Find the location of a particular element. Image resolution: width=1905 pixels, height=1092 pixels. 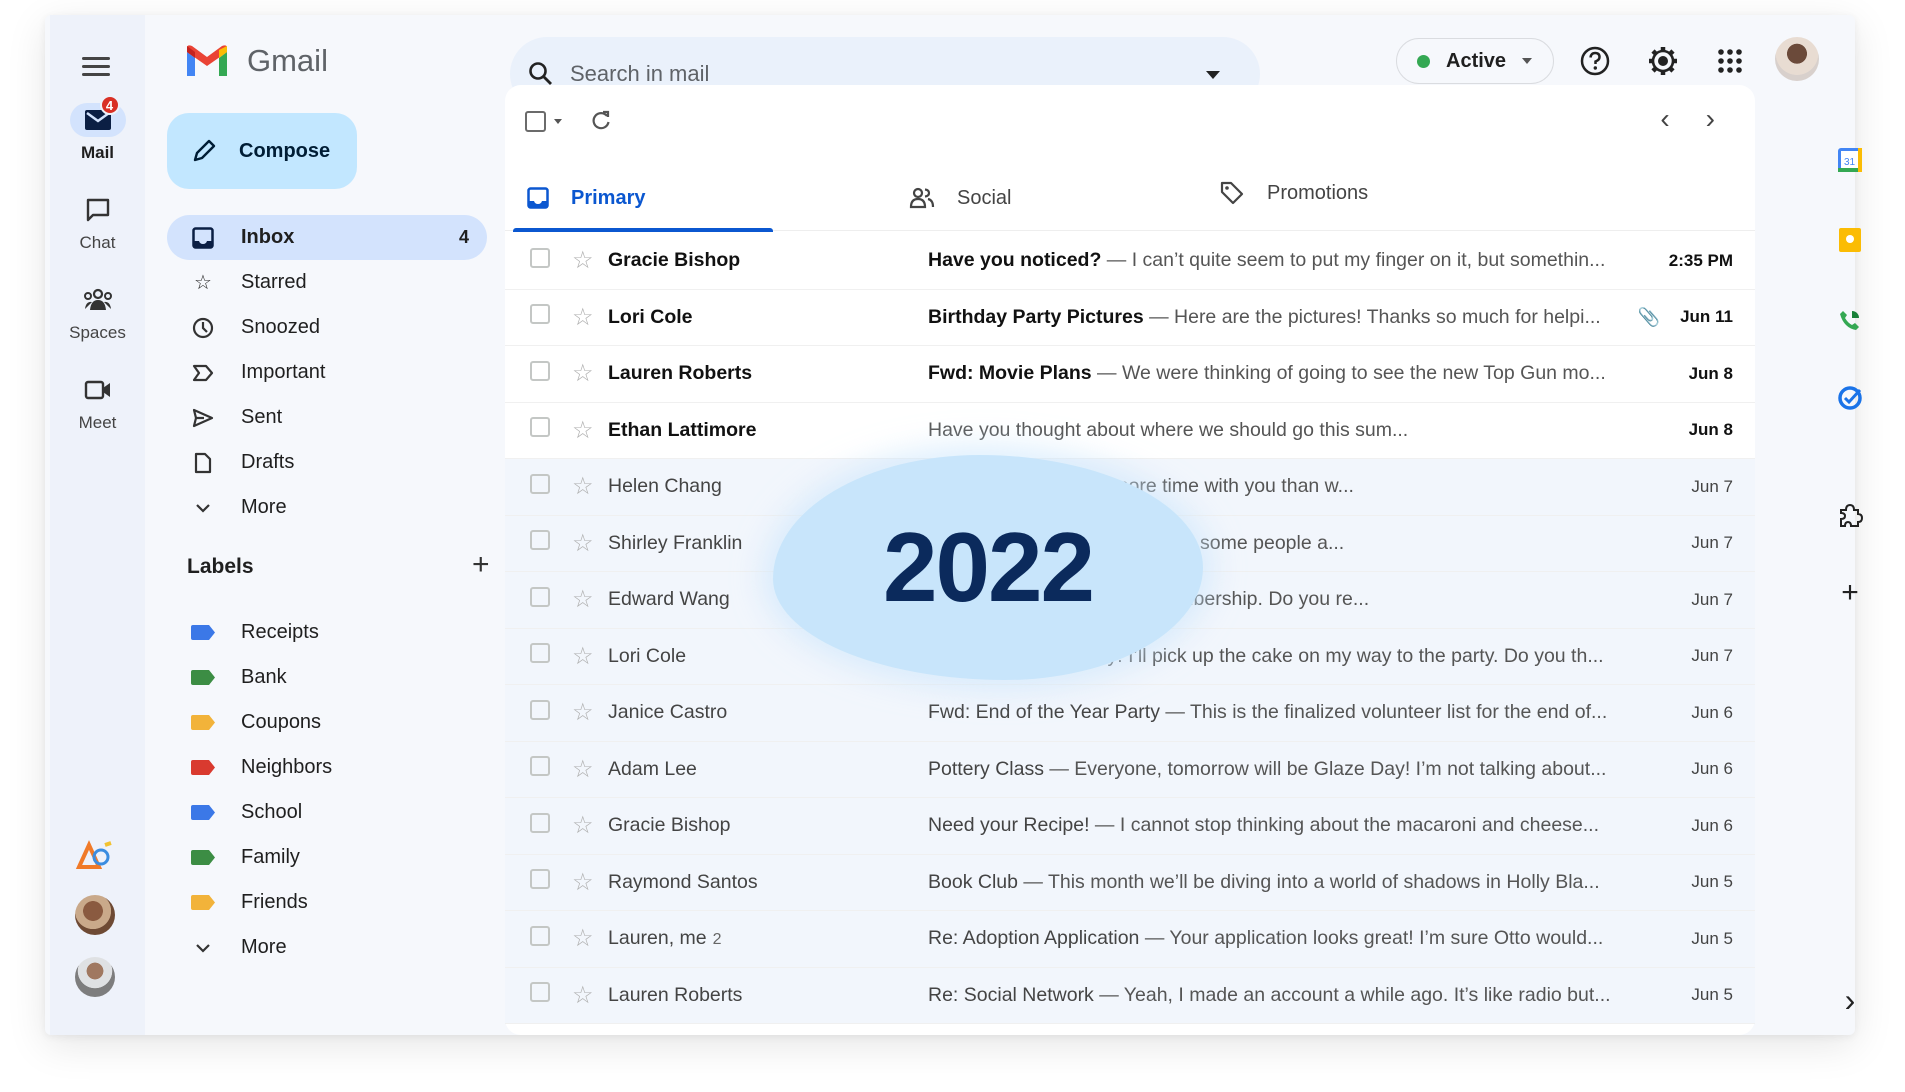

rail-item-spaces: Spaces is located at coordinates (97, 313).